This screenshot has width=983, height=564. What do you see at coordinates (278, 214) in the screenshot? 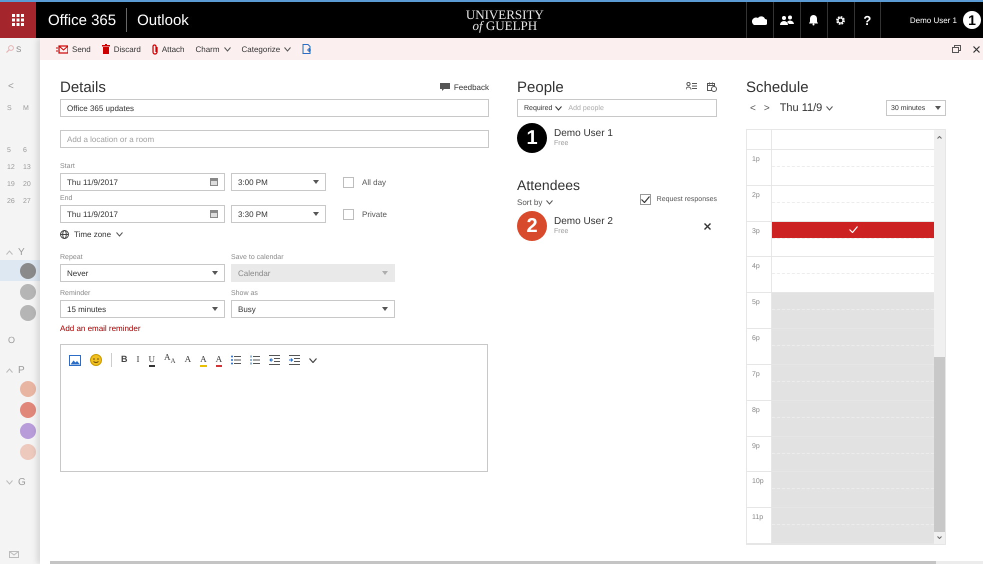
I see `time-dropdown: 3:30 PM` at bounding box center [278, 214].